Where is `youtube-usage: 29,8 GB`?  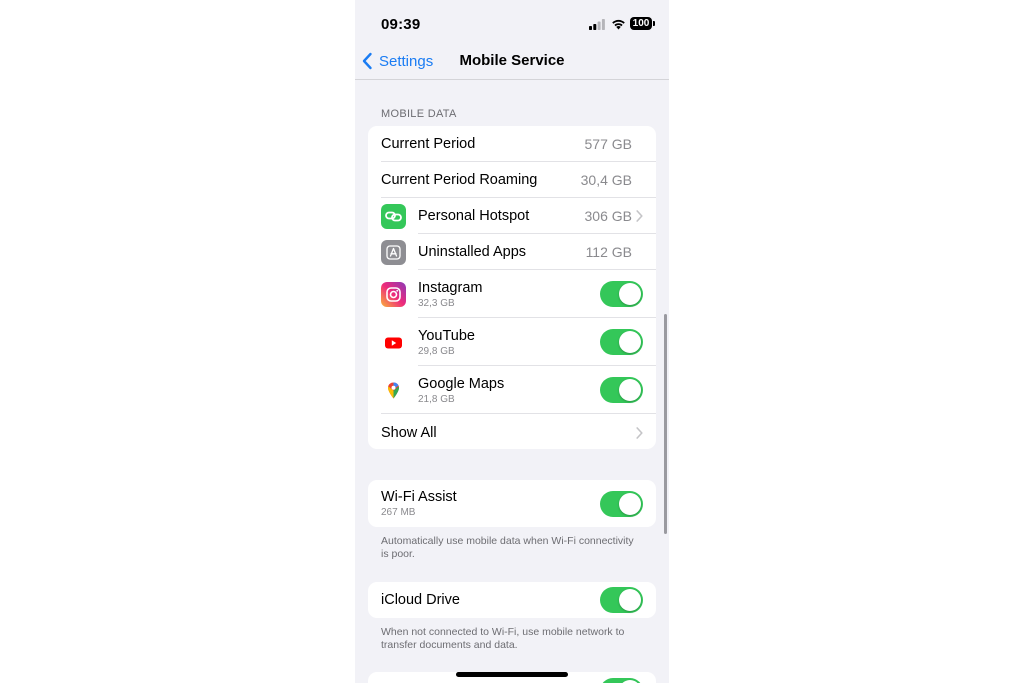 youtube-usage: 29,8 GB is located at coordinates (436, 351).